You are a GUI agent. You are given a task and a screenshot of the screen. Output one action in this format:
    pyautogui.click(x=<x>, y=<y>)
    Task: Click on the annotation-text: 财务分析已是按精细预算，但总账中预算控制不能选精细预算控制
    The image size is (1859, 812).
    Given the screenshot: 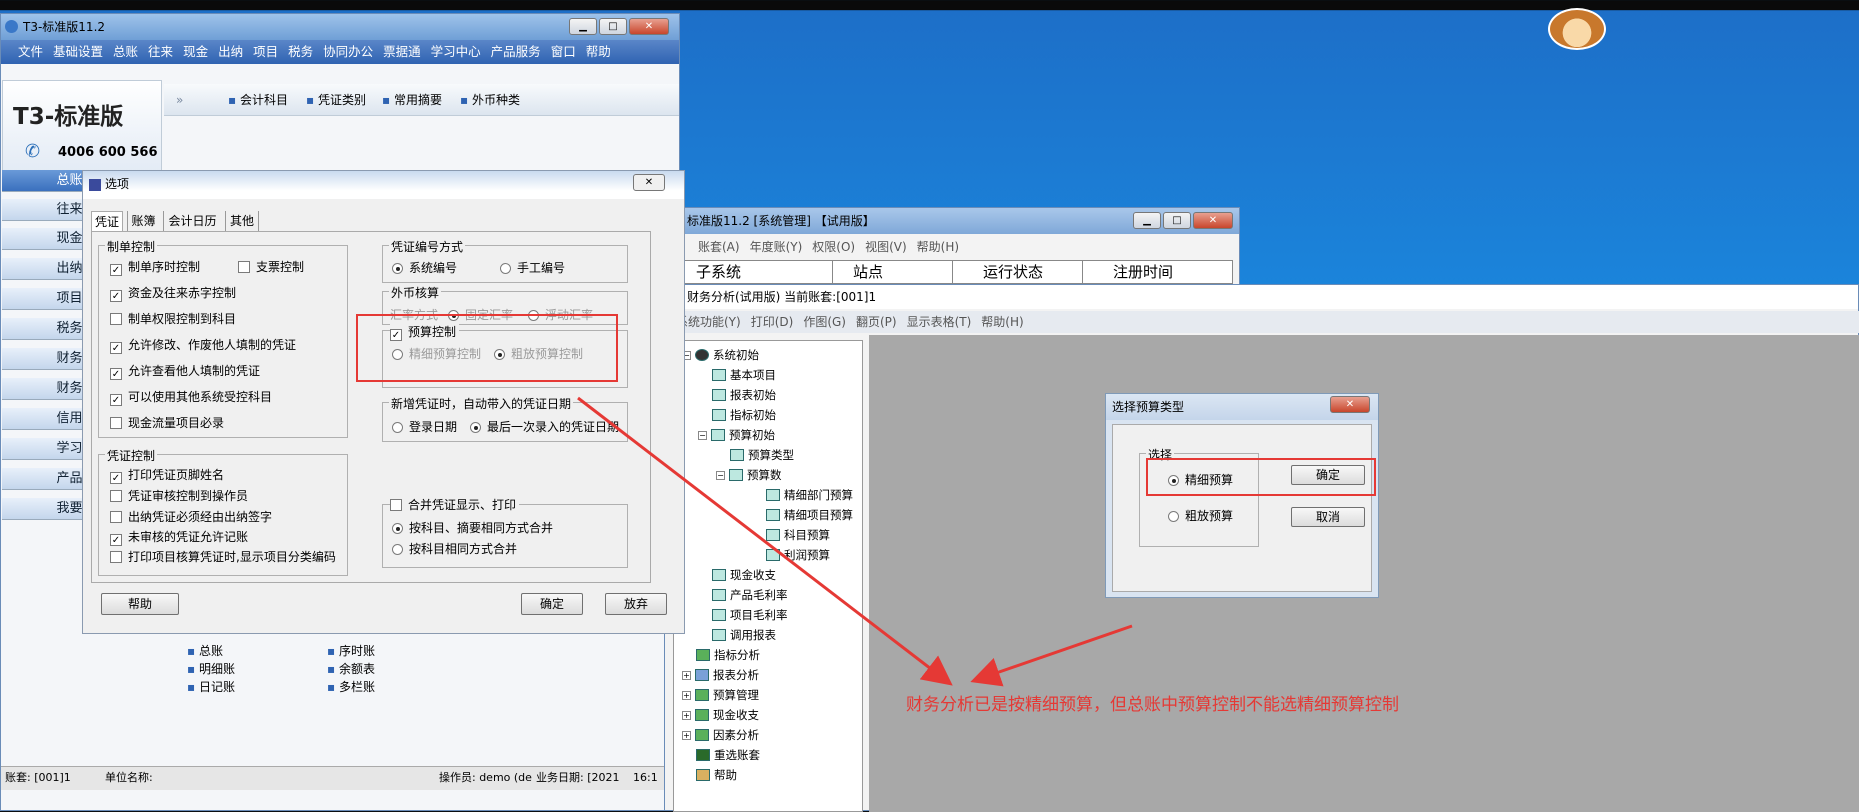 What is the action you would take?
    pyautogui.click(x=1152, y=705)
    